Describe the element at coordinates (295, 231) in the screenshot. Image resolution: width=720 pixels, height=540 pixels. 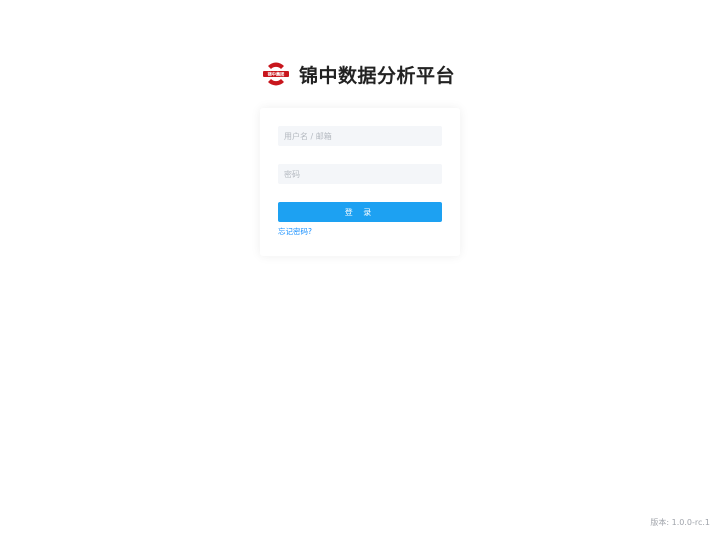
I see `forgot-password-link: 忘记密码?` at that location.